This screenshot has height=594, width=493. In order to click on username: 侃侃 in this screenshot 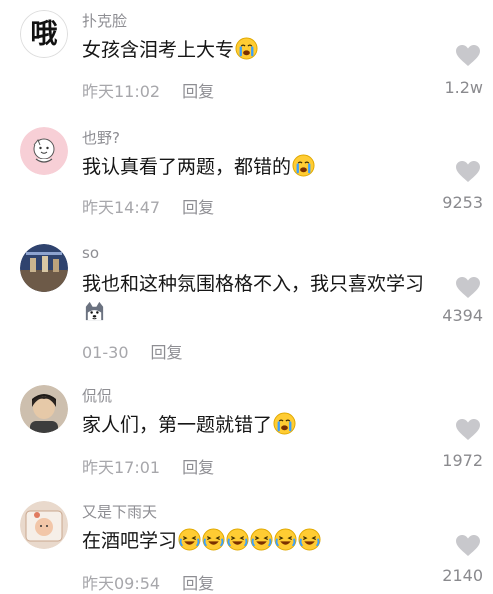, I will do `click(97, 395)`.